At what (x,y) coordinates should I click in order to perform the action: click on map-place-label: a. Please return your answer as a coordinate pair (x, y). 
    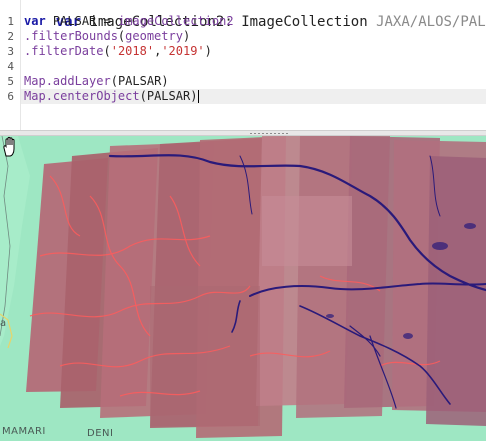
    Looking at the image, I should click on (3, 323).